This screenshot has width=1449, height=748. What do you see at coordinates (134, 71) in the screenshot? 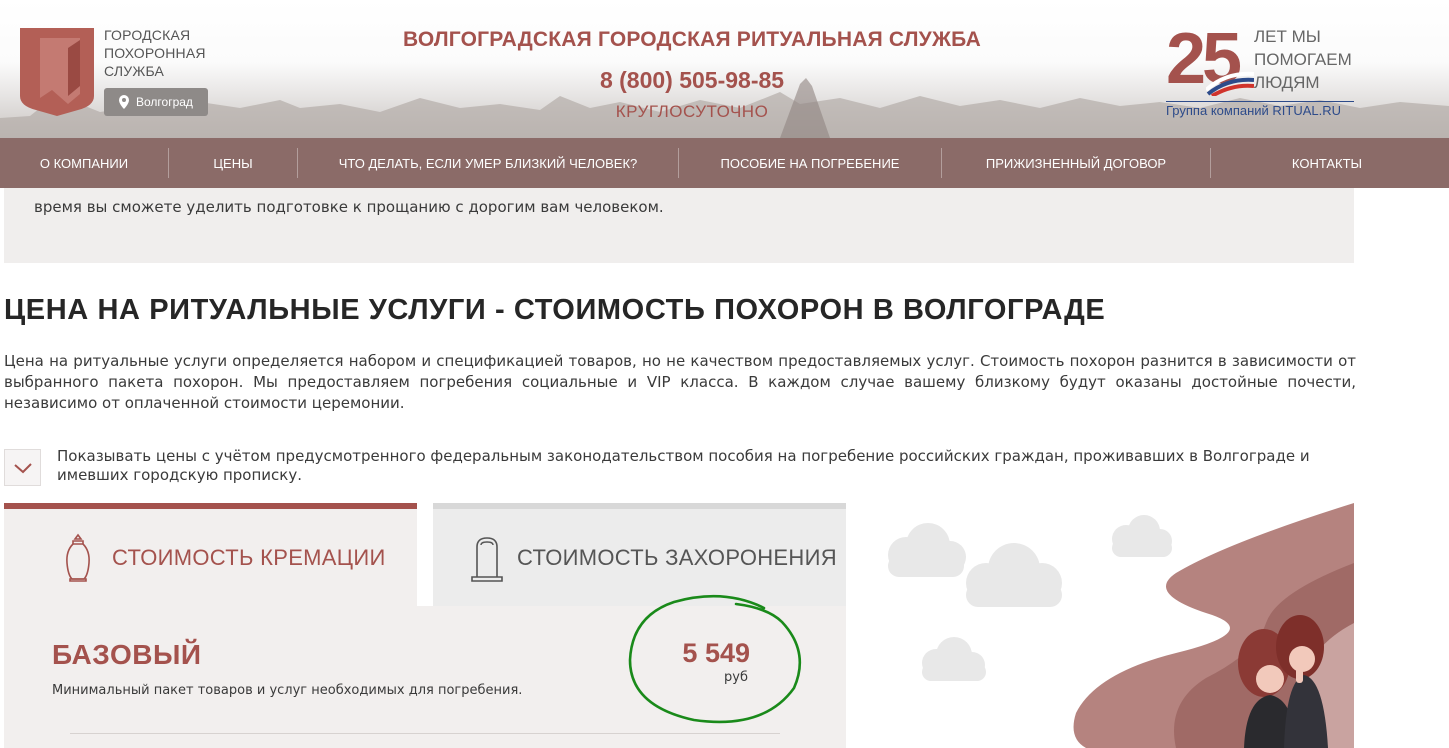
I see `logo-line-3: СЛУЖБА` at bounding box center [134, 71].